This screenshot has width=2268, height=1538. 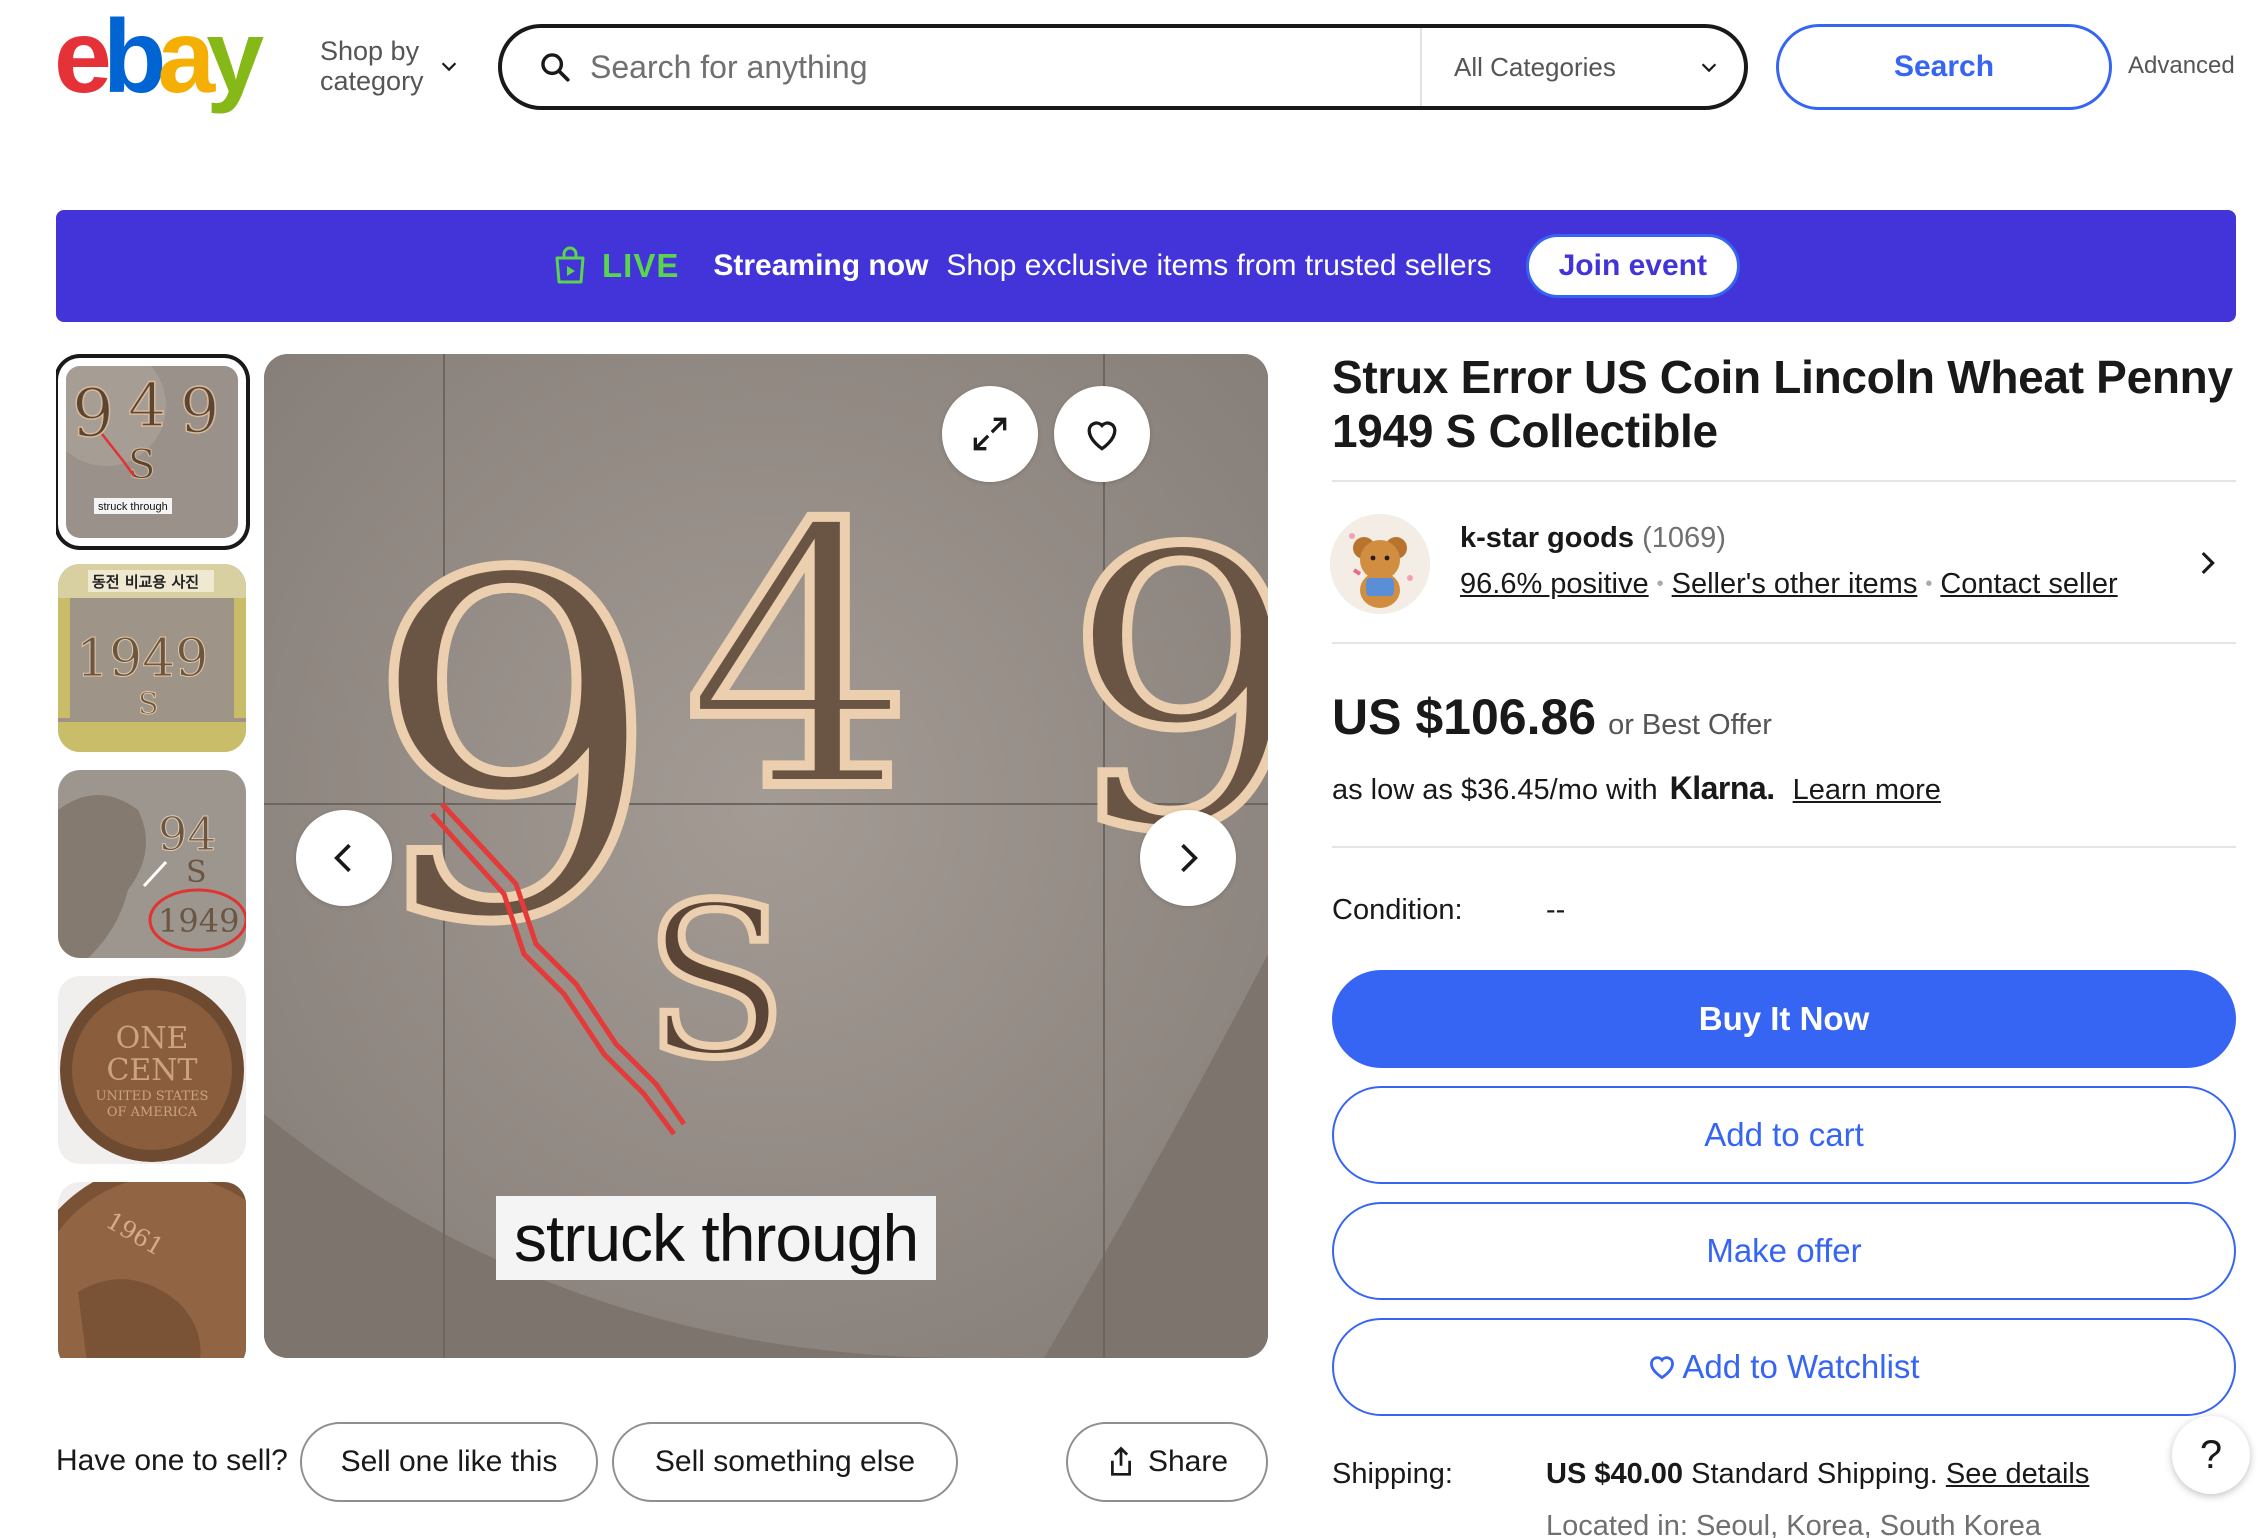 What do you see at coordinates (1814, 1474) in the screenshot?
I see `shipping-method: Standard Shipping.` at bounding box center [1814, 1474].